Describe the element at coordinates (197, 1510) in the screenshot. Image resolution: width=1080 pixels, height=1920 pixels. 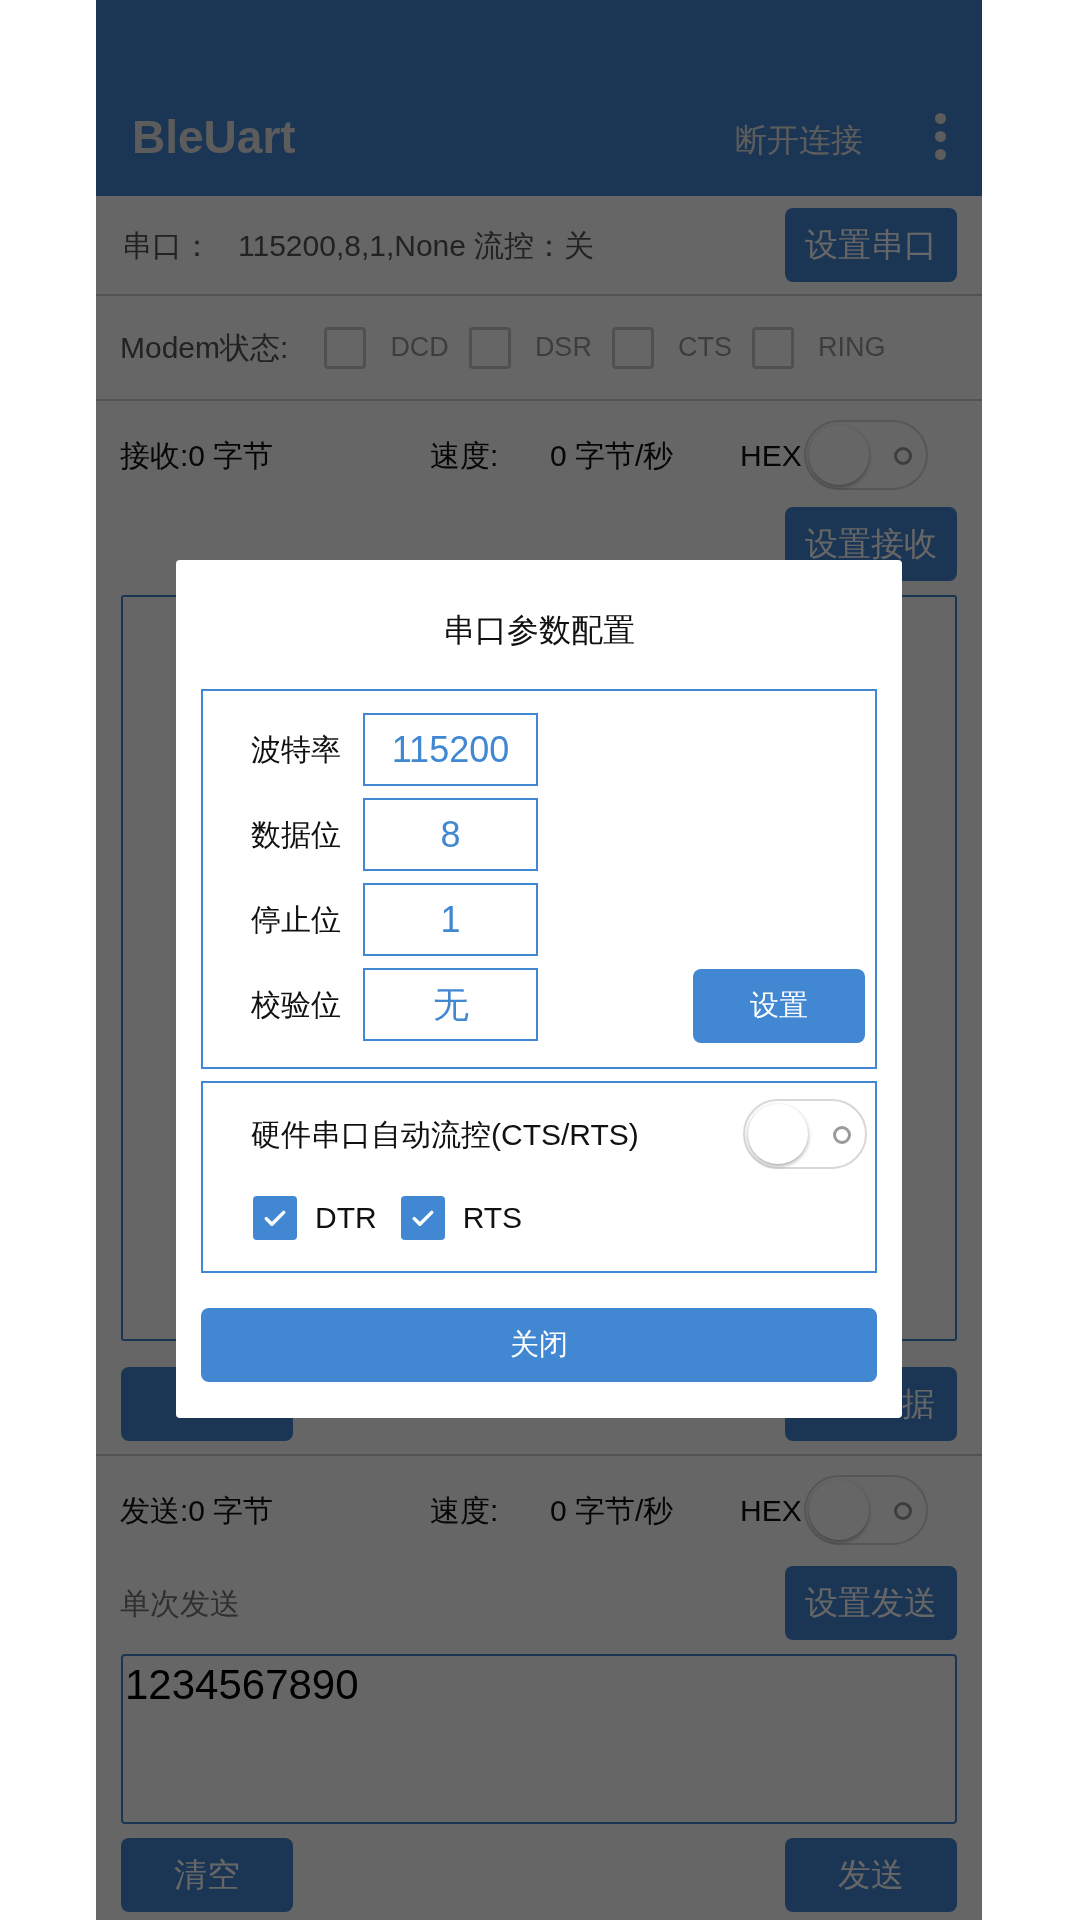
I see `byte-count: 发送:0 字节` at that location.